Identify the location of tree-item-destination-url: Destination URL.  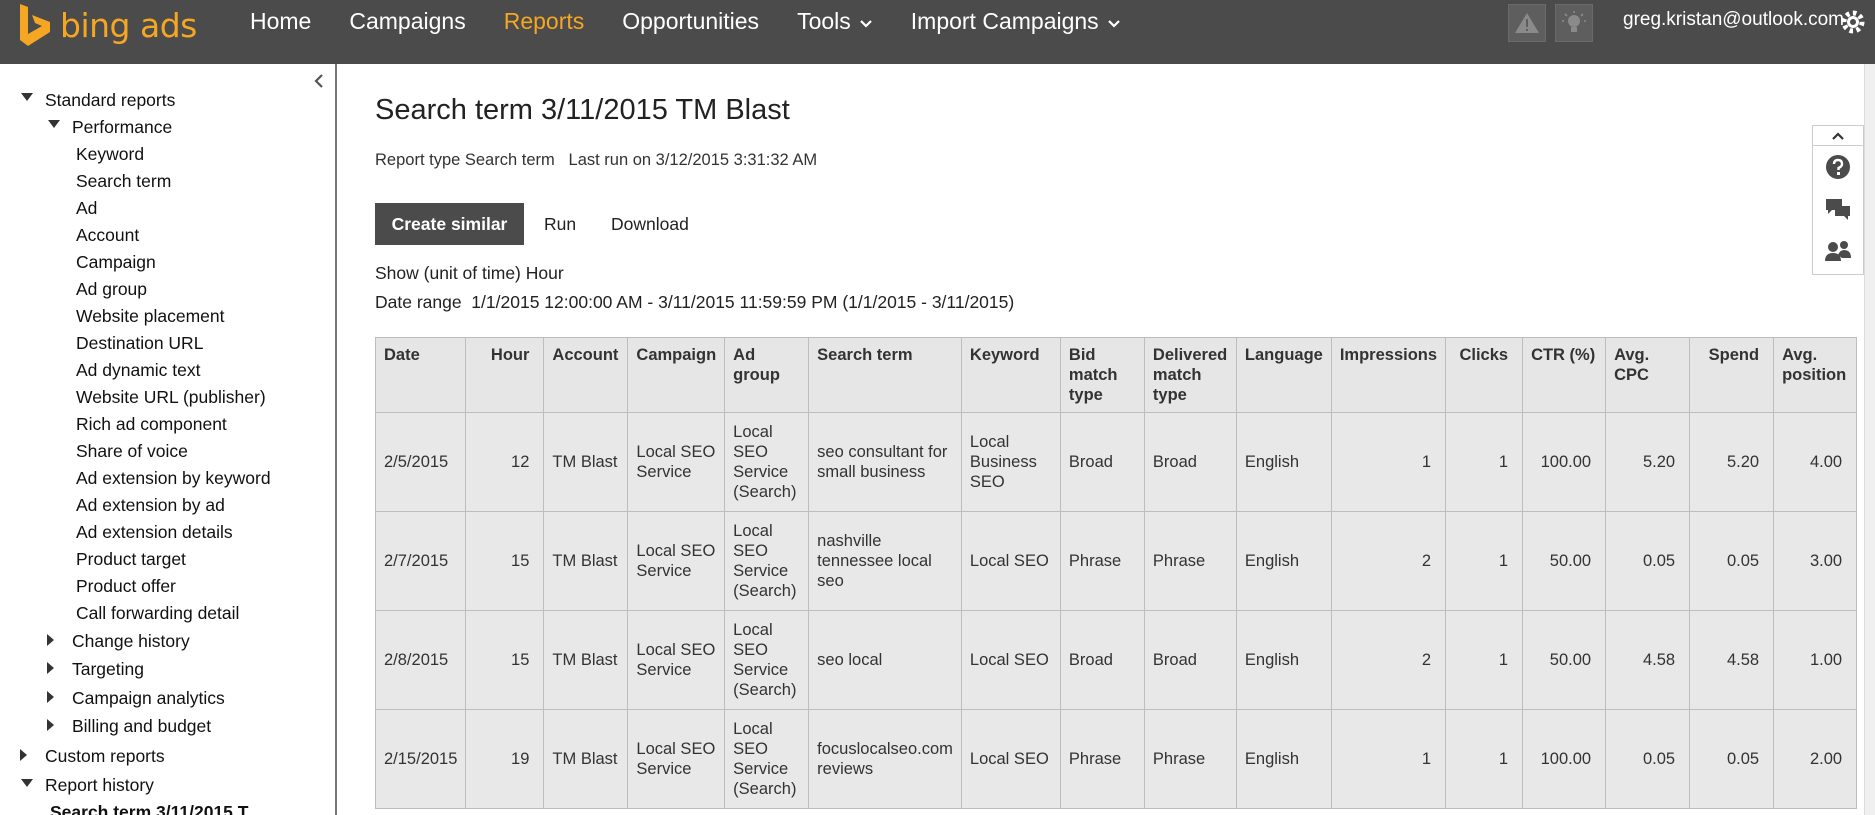
(139, 343).